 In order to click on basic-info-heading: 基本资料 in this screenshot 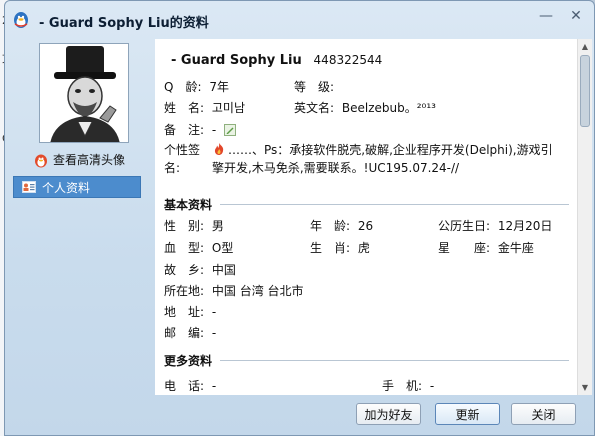, I will do `click(366, 204)`.